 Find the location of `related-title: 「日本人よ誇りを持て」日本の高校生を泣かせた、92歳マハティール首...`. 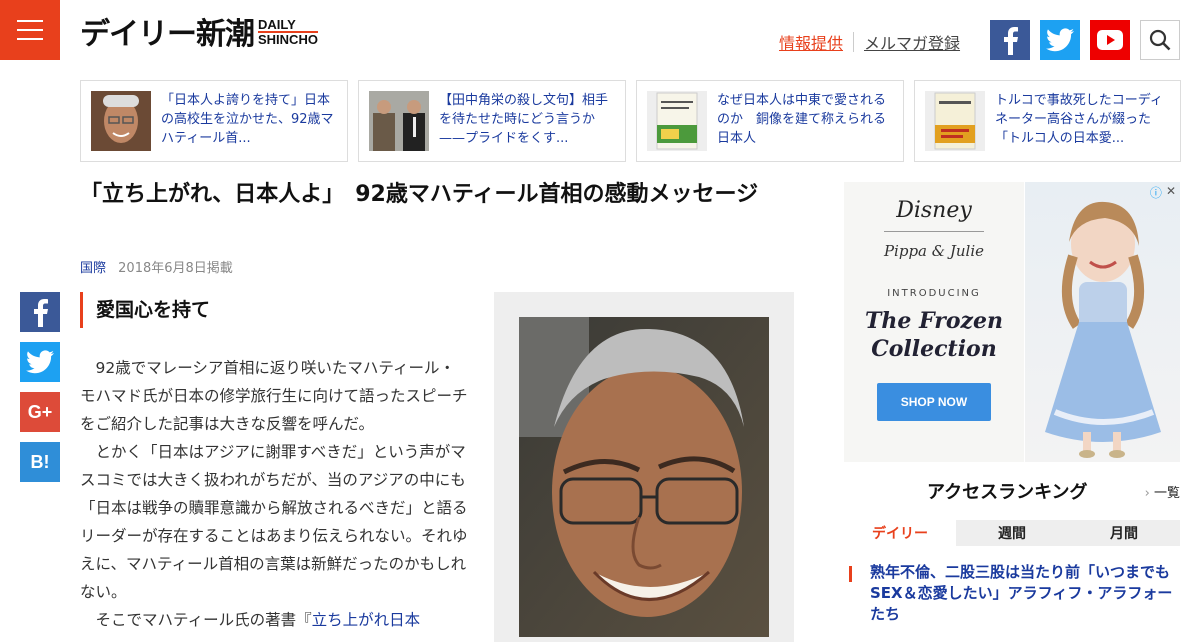

related-title: 「日本人よ誇りを持て」日本の高校生を泣かせた、92歳マハティール首... is located at coordinates (247, 119).